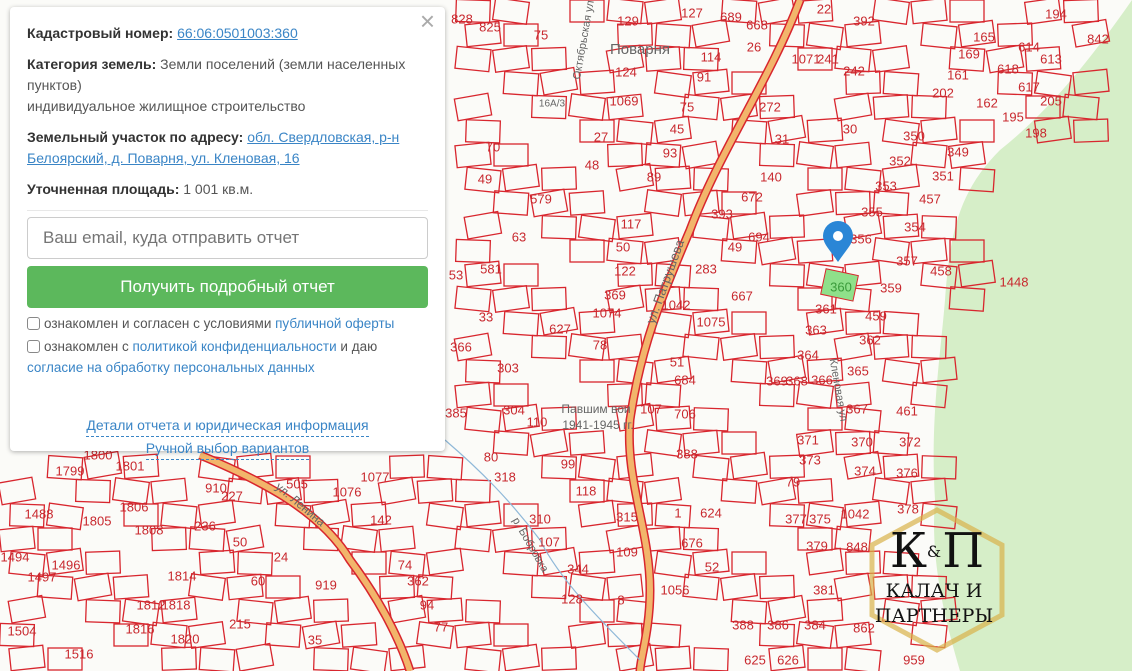 The image size is (1132, 671). I want to click on privacy-link: политикой конфиденциальности, so click(234, 346).